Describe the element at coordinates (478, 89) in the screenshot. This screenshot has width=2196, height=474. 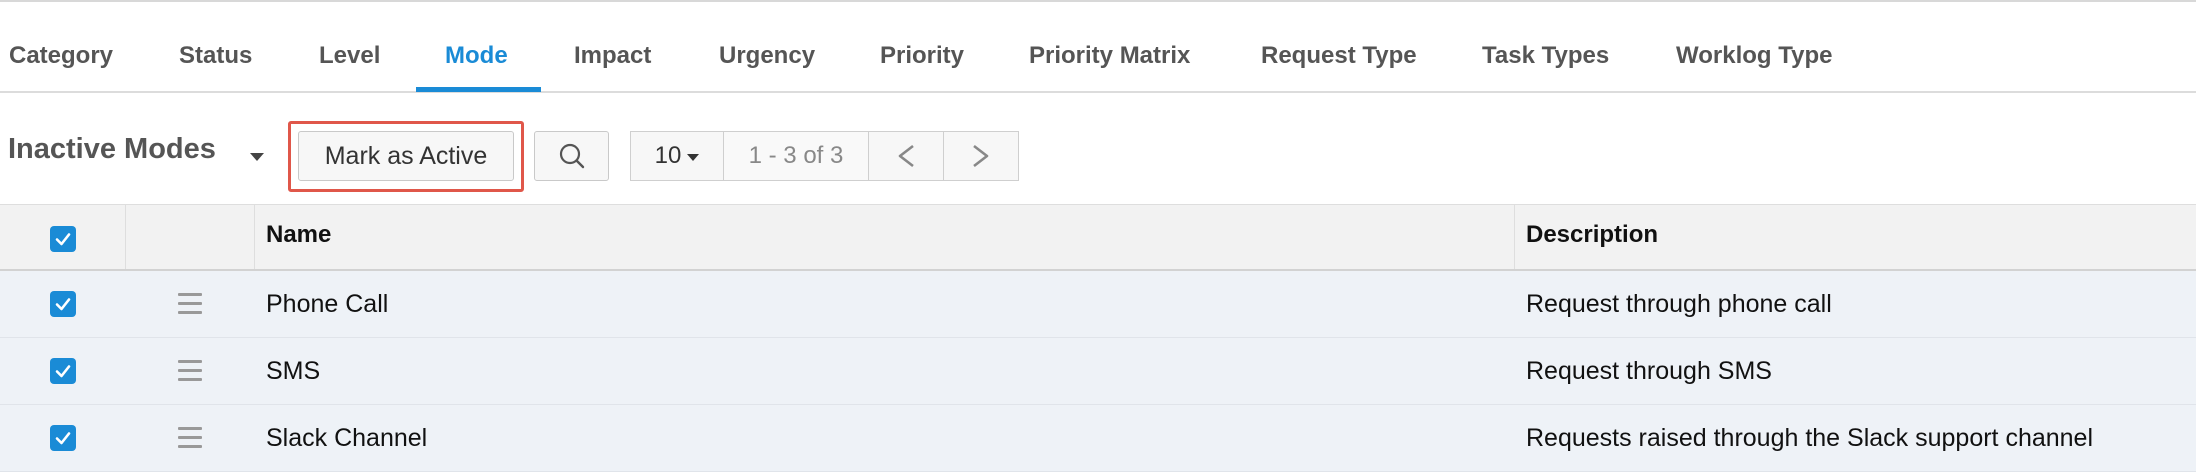
I see `active-tab-indicator` at that location.